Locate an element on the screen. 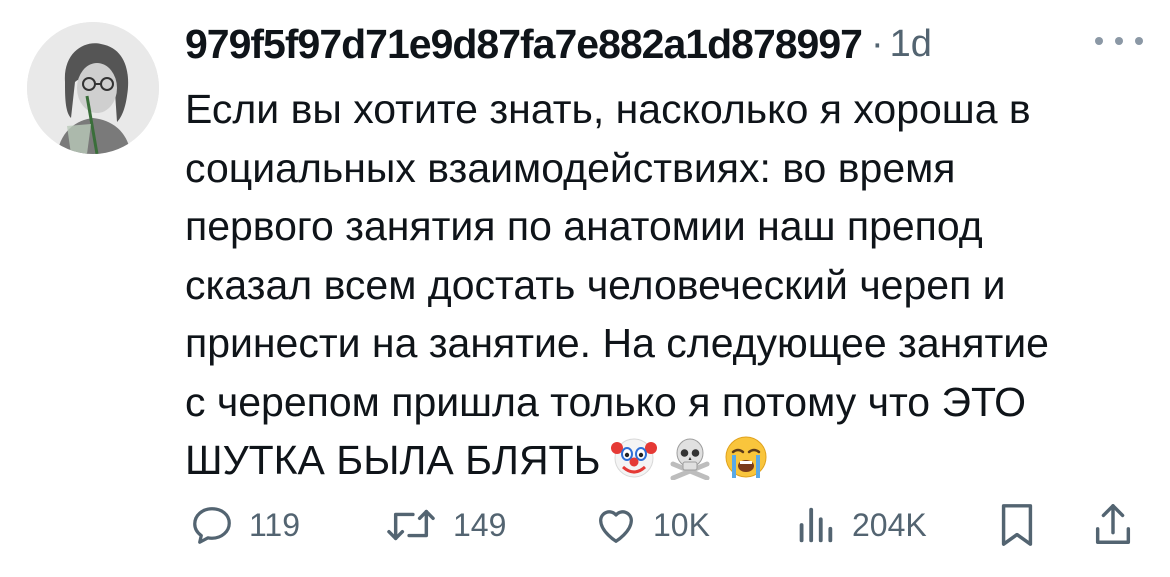 This screenshot has width=1170, height=577. repost-button: 149 is located at coordinates (444, 525).